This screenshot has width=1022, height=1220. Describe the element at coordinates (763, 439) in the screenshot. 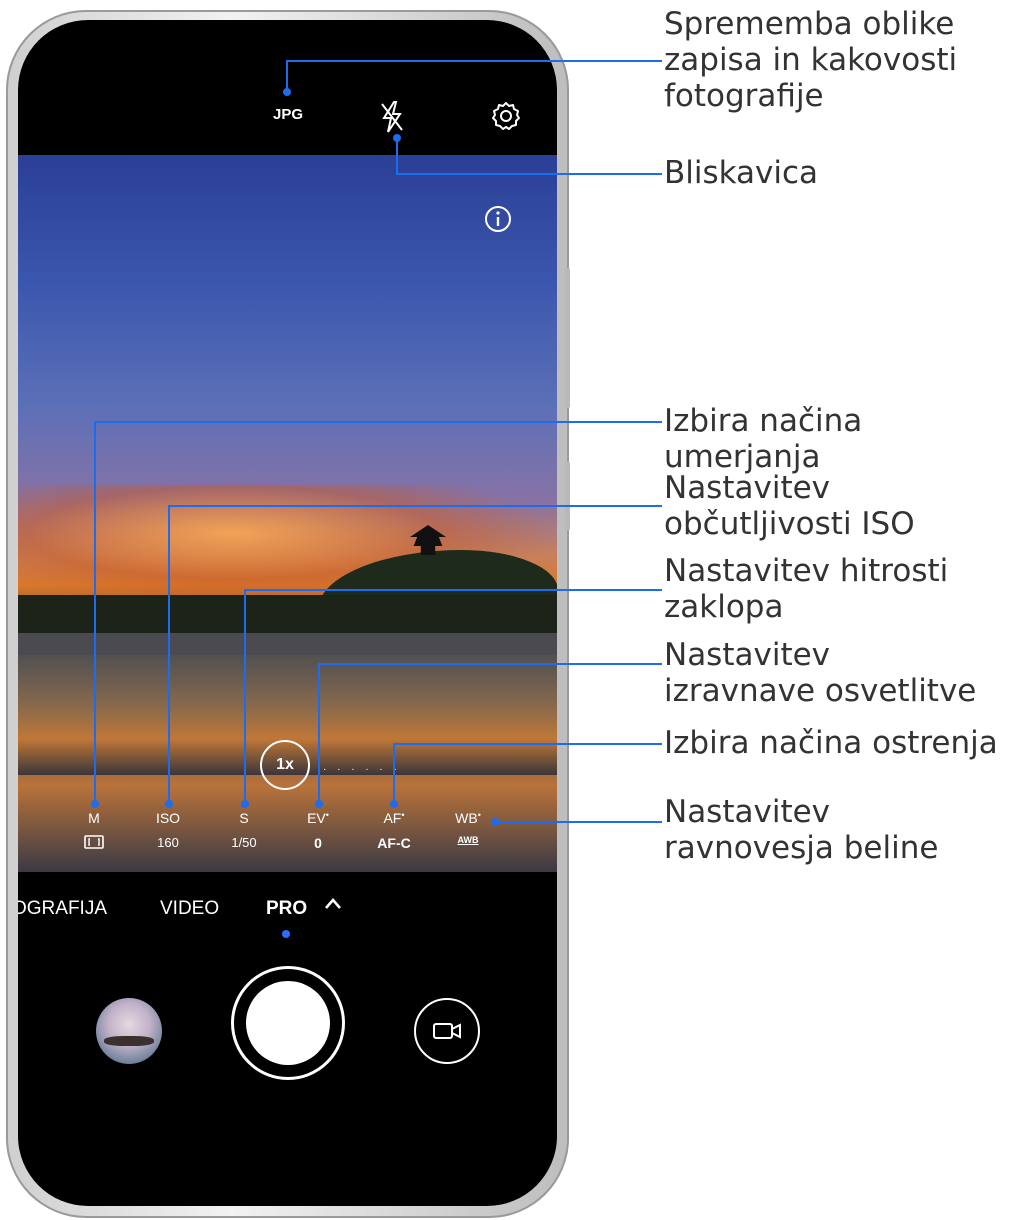

I see `callout-metering: Izbira načina umerjanja` at that location.